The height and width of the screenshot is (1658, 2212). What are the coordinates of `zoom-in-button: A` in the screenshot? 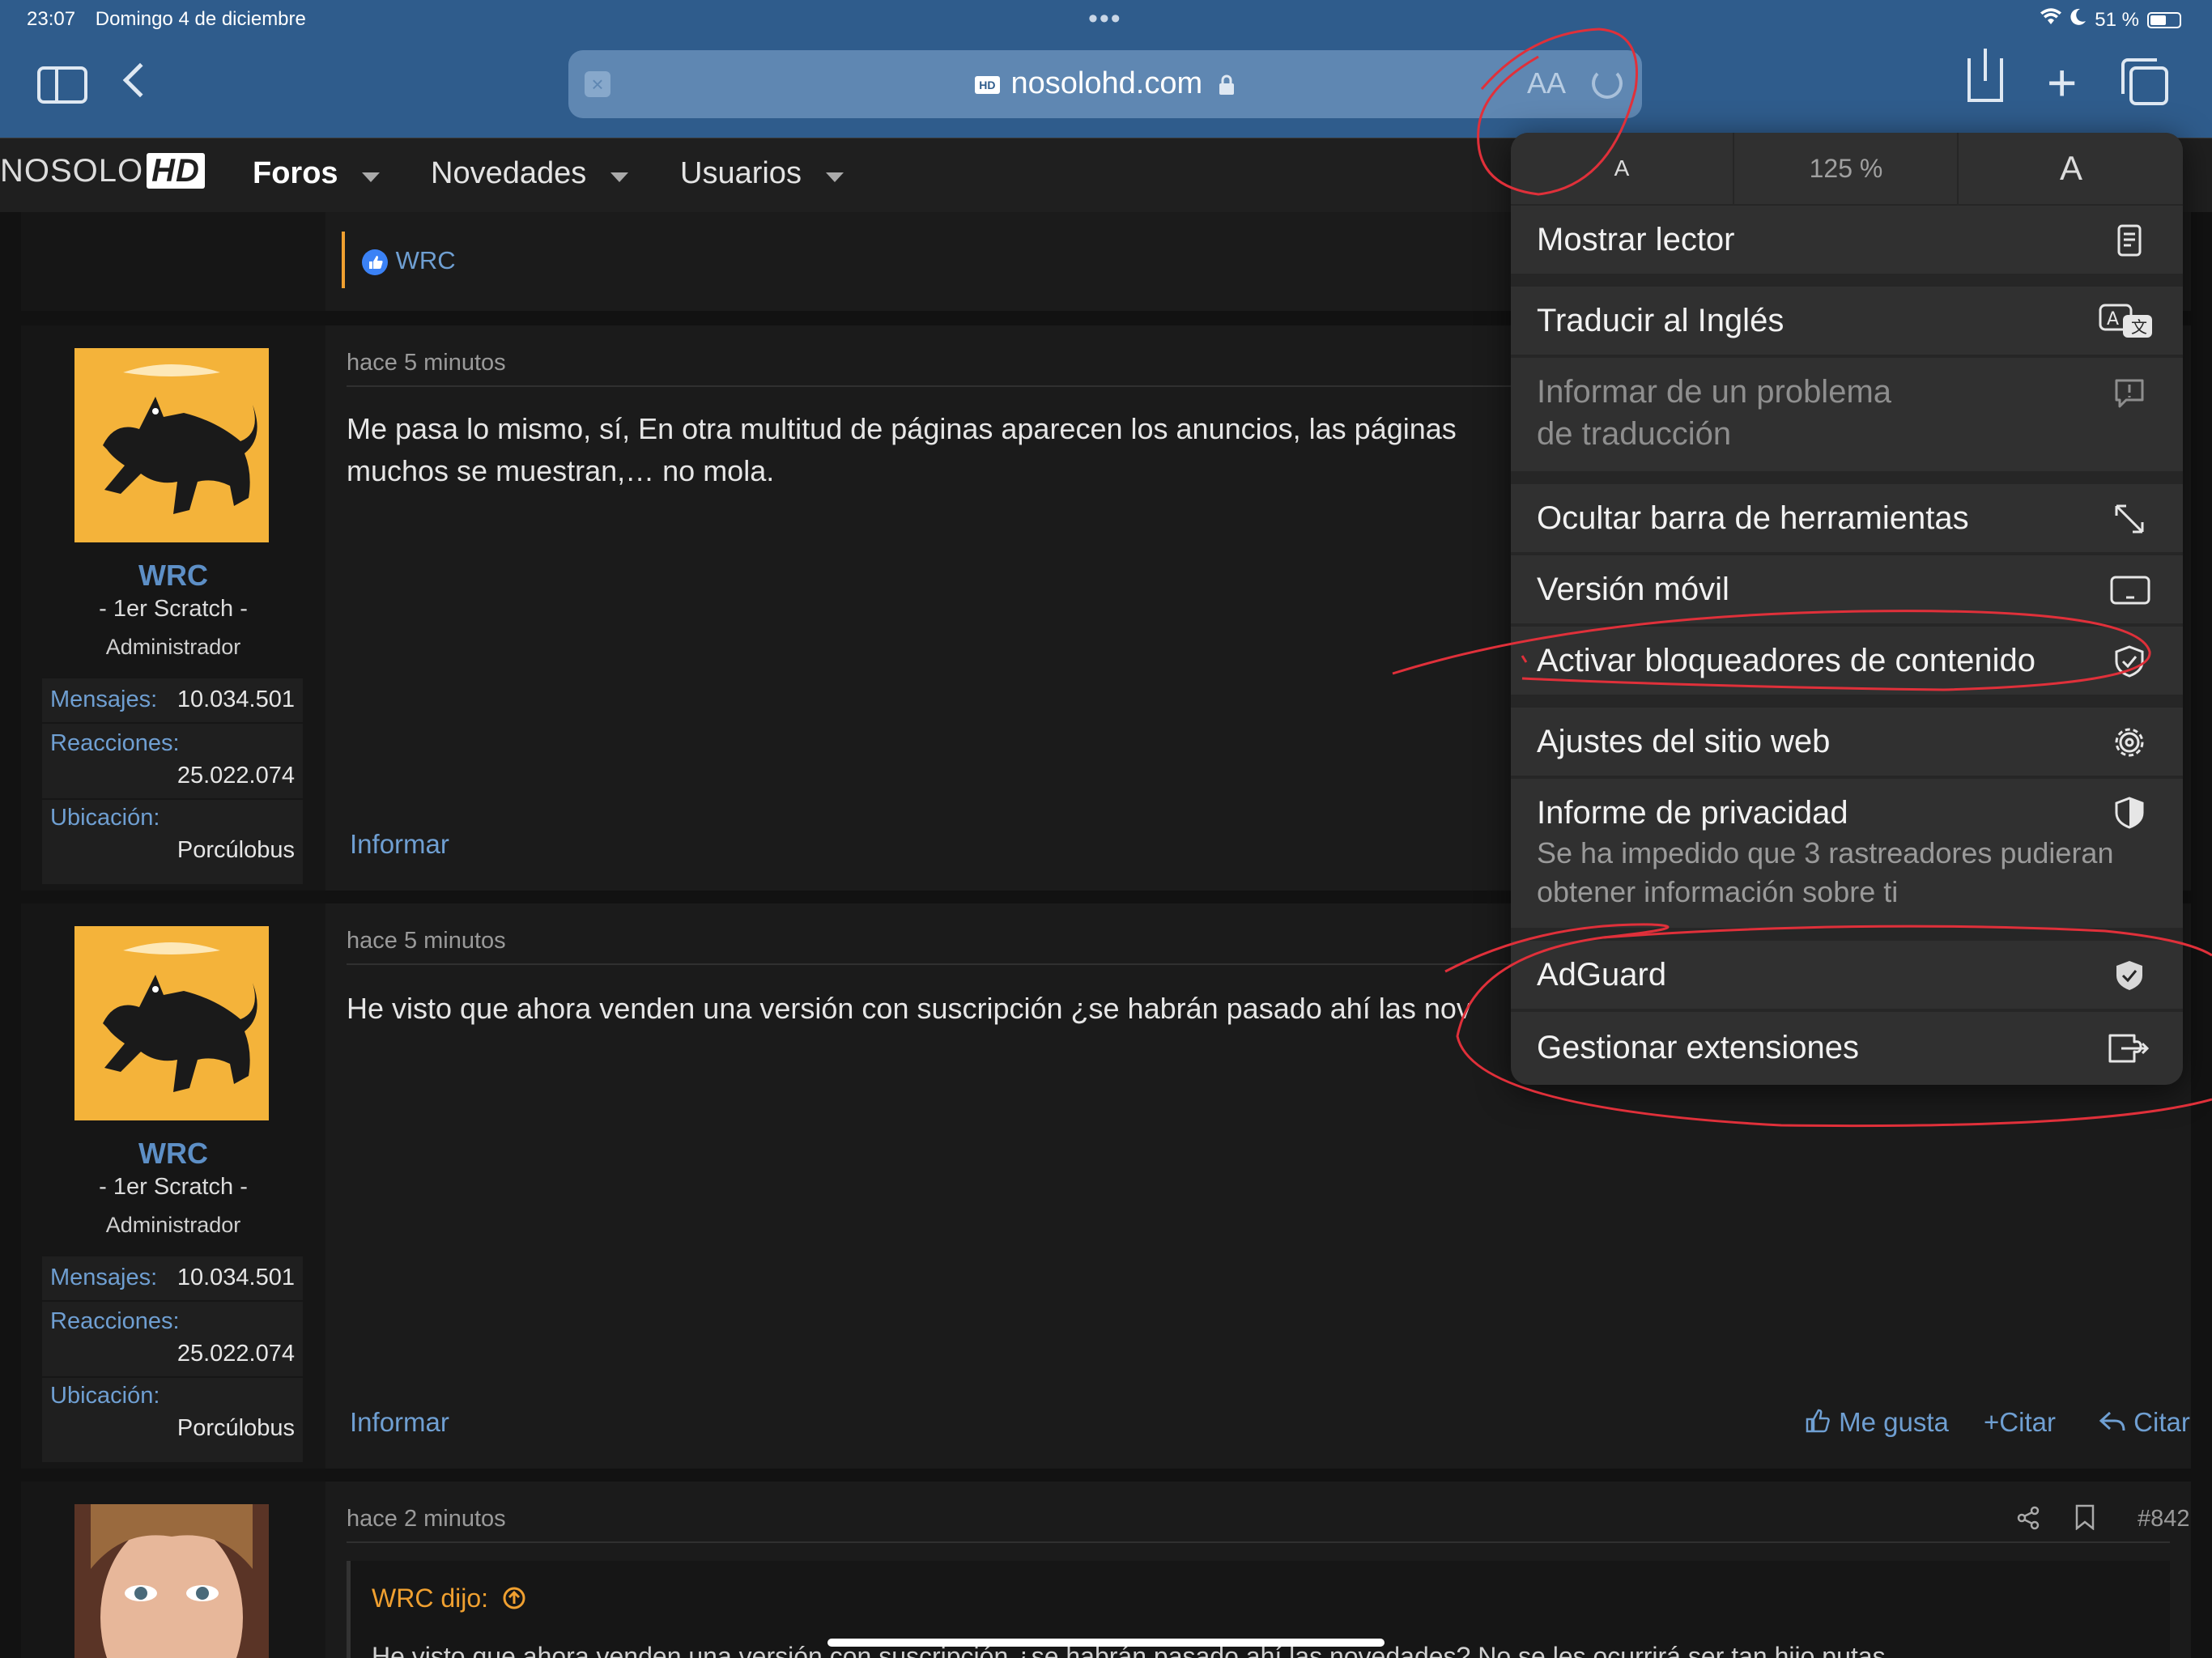 It's located at (2071, 168).